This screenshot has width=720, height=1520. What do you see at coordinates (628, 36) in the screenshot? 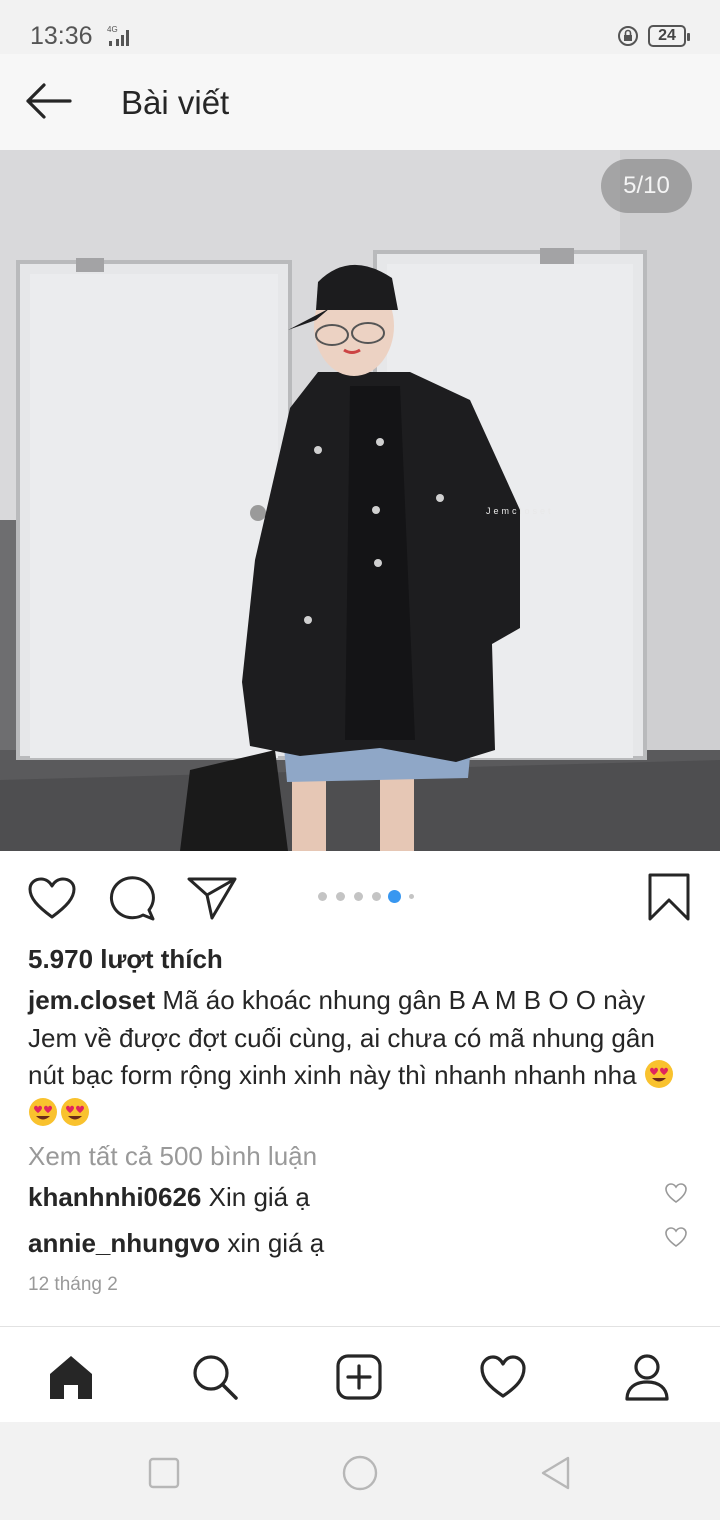
I see `rotation-lock-icon` at bounding box center [628, 36].